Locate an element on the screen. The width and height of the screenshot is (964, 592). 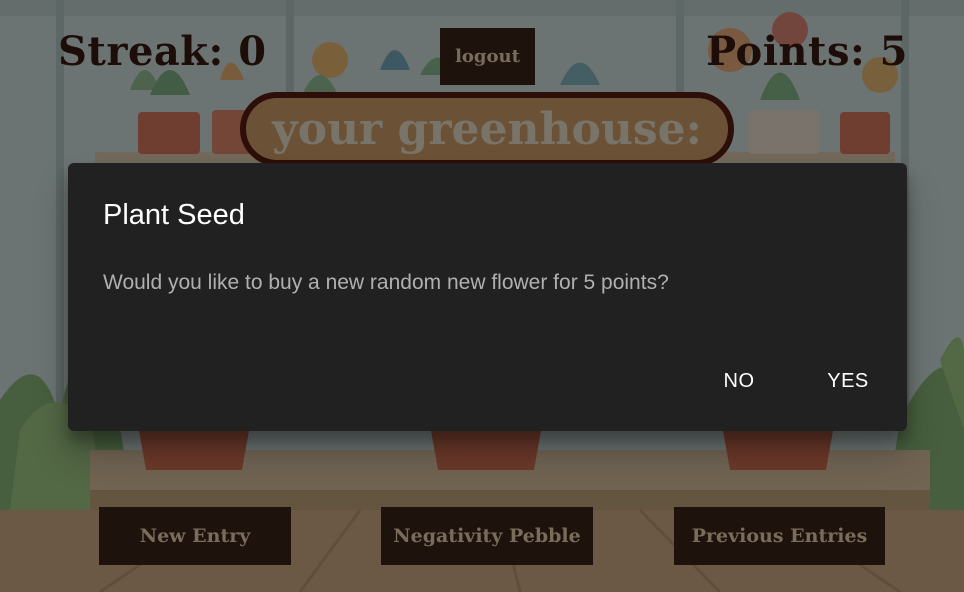
dialog-title: Plant Seed is located at coordinates (174, 215).